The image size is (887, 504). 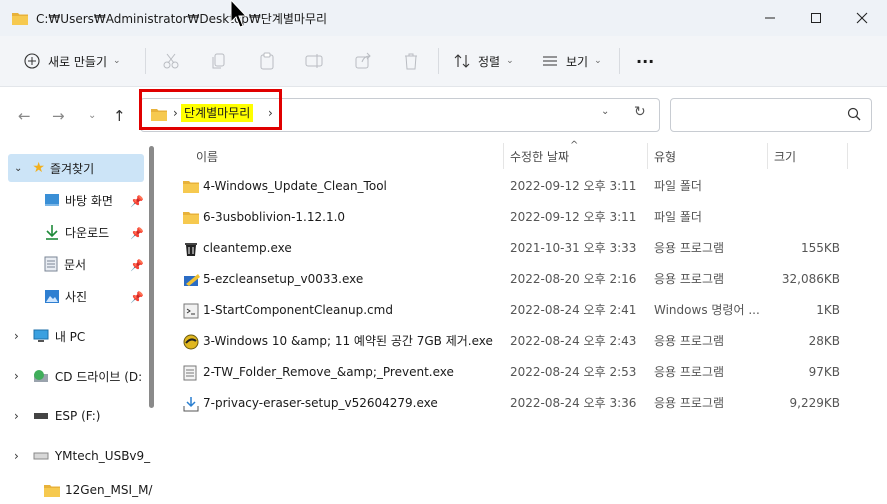 What do you see at coordinates (78, 200) in the screenshot?
I see `sidebar-item-desktop: 바탕 화면` at bounding box center [78, 200].